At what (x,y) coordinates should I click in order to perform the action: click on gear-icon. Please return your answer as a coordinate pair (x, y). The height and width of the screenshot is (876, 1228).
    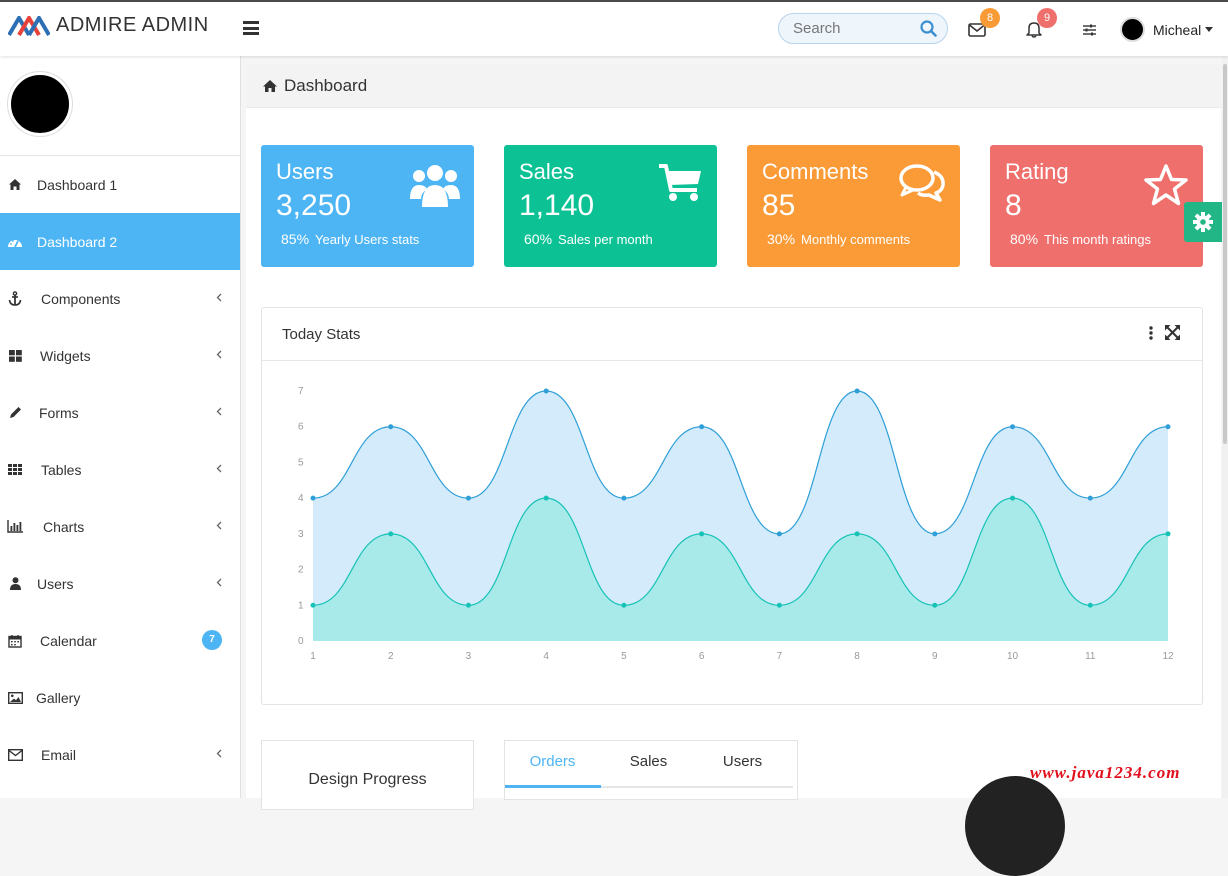
    Looking at the image, I should click on (1203, 222).